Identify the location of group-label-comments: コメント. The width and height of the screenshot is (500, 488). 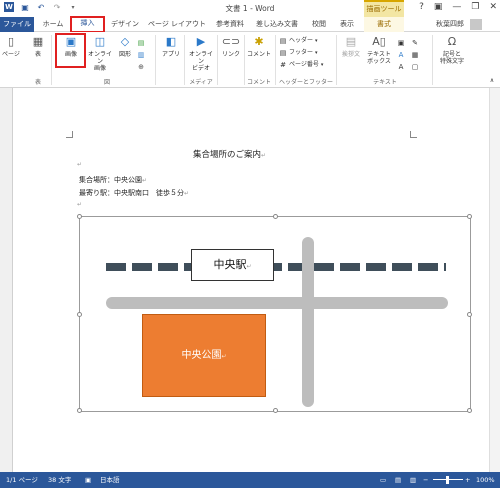
(258, 82).